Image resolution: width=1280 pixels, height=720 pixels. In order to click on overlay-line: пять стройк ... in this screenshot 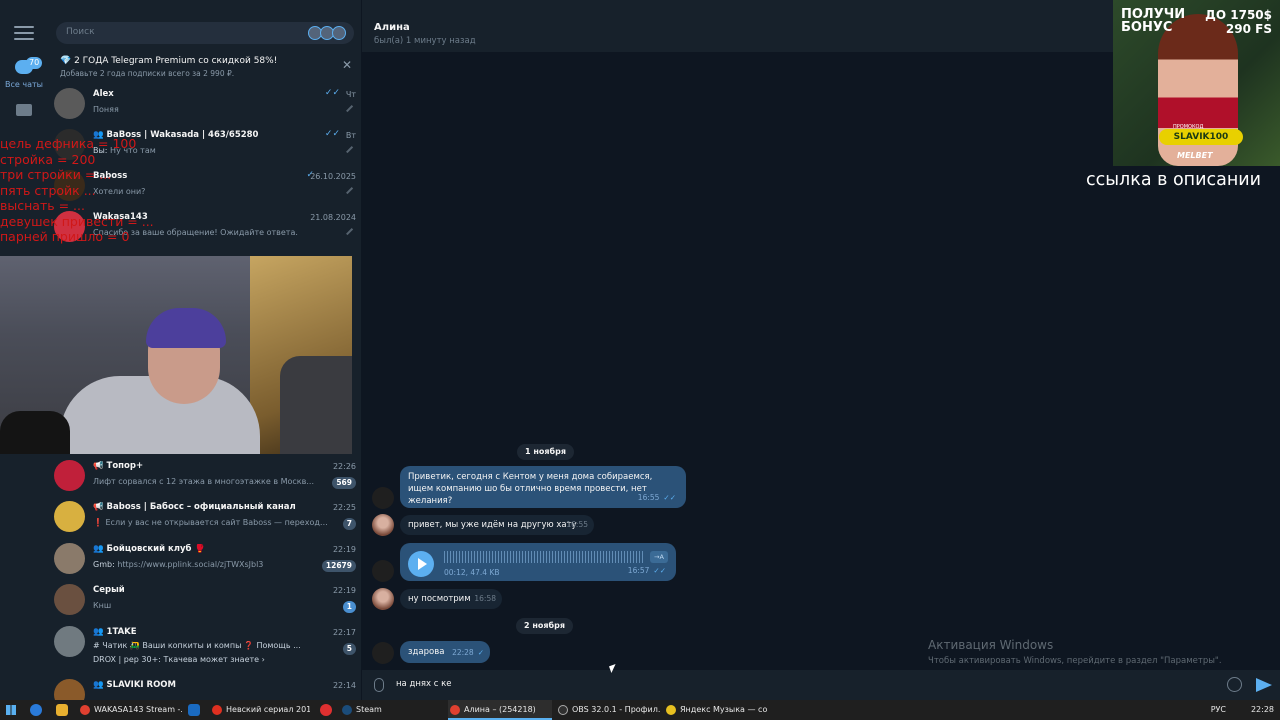, I will do `click(48, 190)`.